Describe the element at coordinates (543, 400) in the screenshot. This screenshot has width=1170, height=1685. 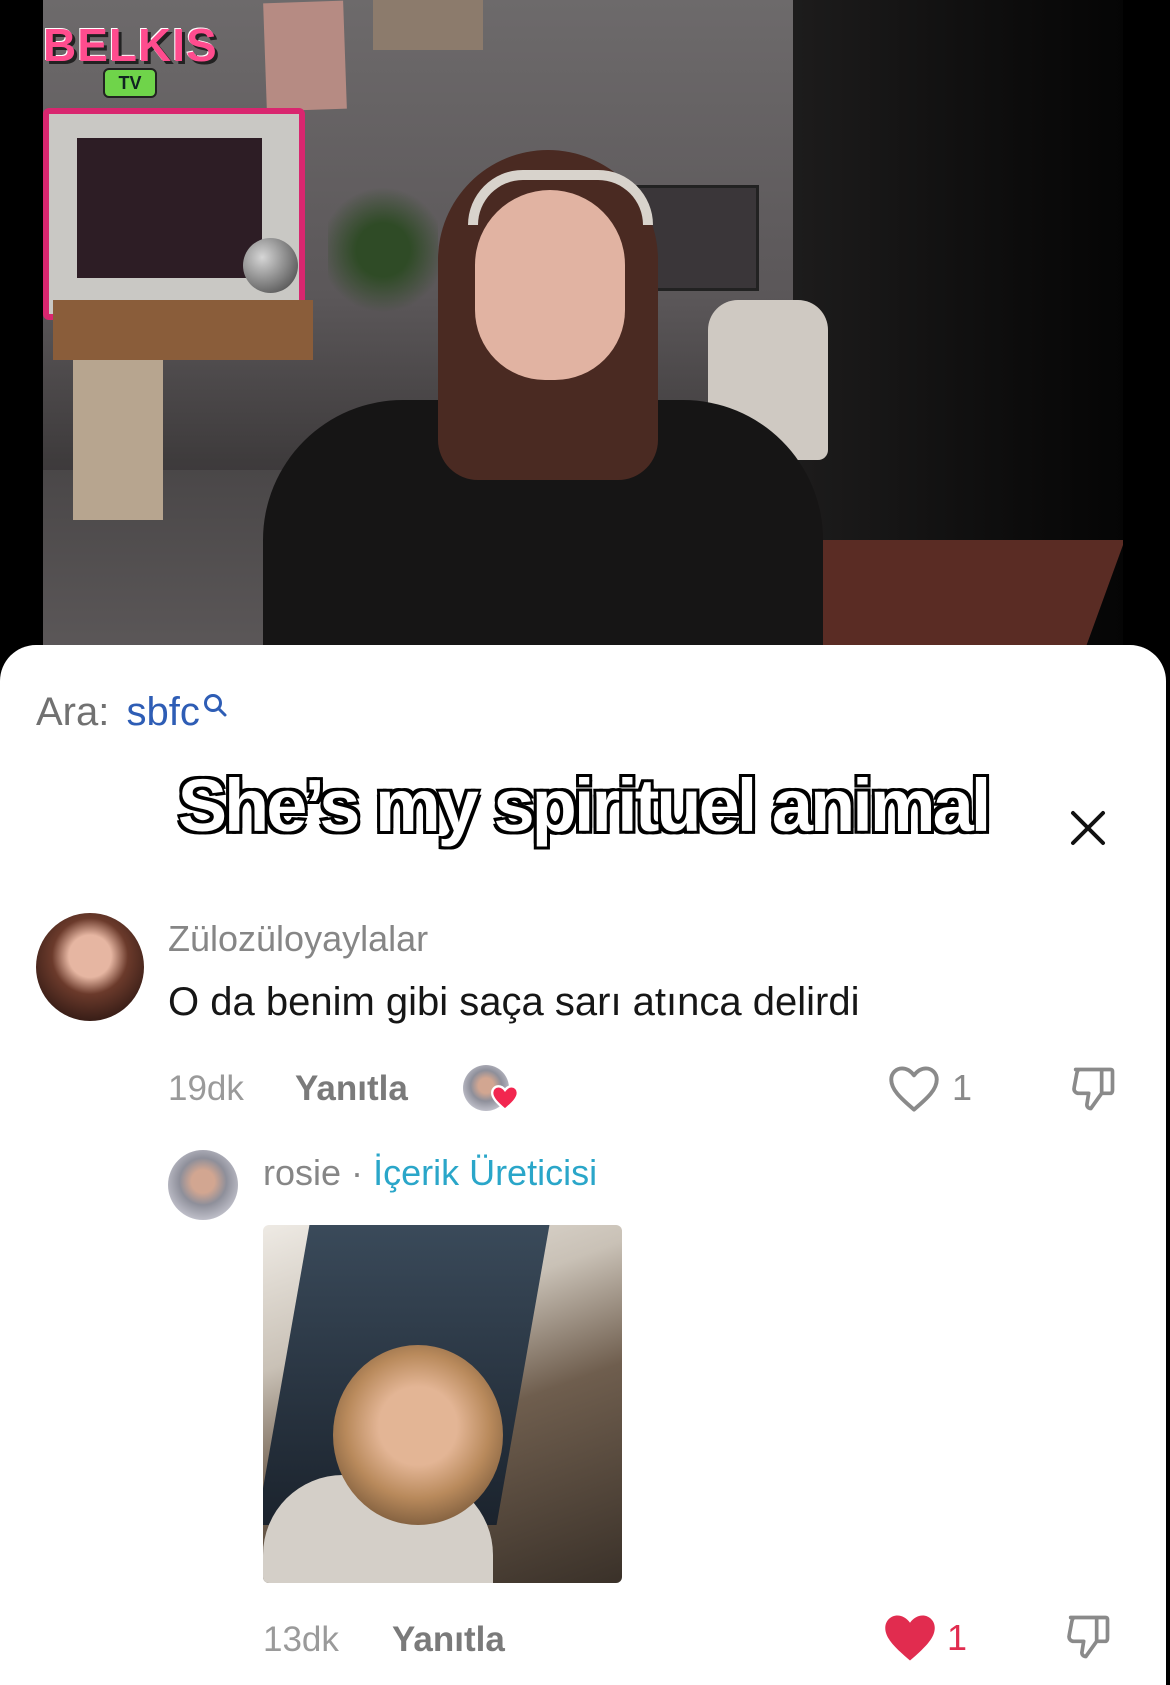
I see `video-person` at that location.